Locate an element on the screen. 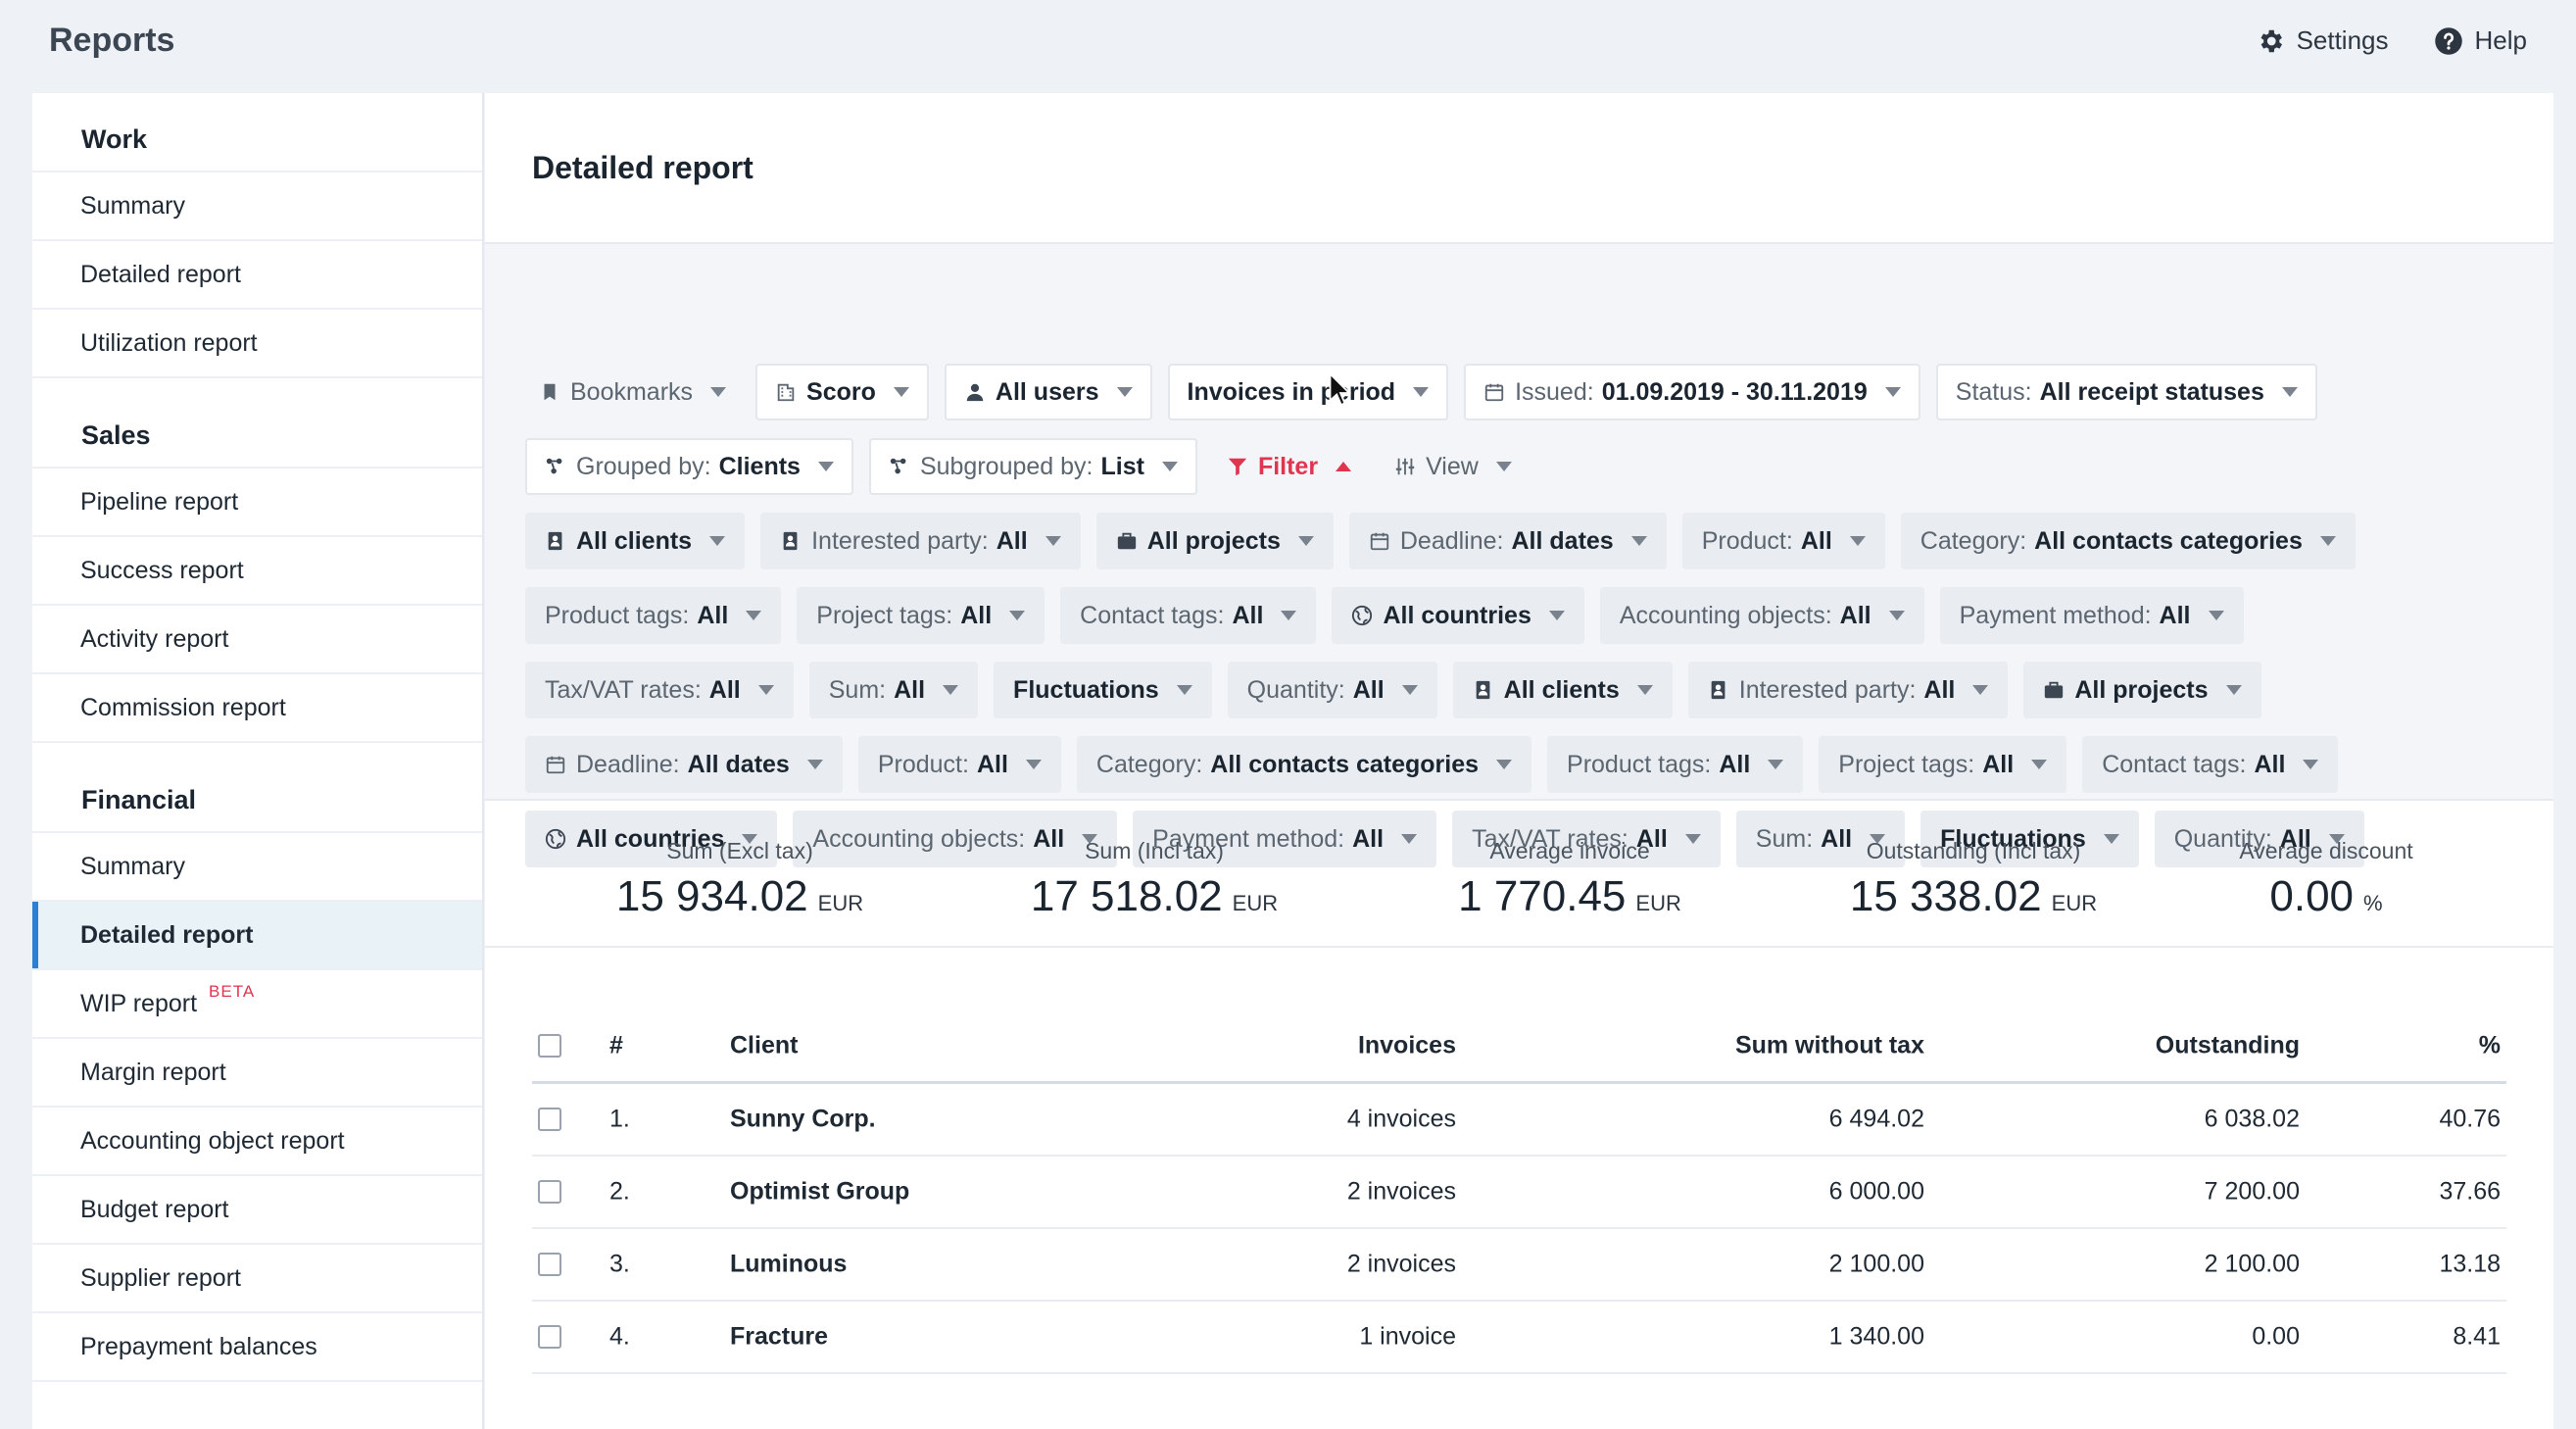 The width and height of the screenshot is (2576, 1429). payment-method-filter-chip: Payment method: All is located at coordinates (2091, 615).